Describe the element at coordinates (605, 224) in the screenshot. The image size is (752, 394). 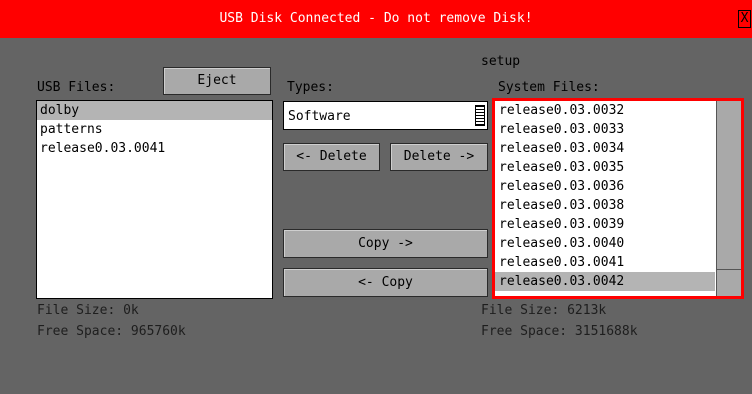
I see `list-item: release0.03.0039` at that location.